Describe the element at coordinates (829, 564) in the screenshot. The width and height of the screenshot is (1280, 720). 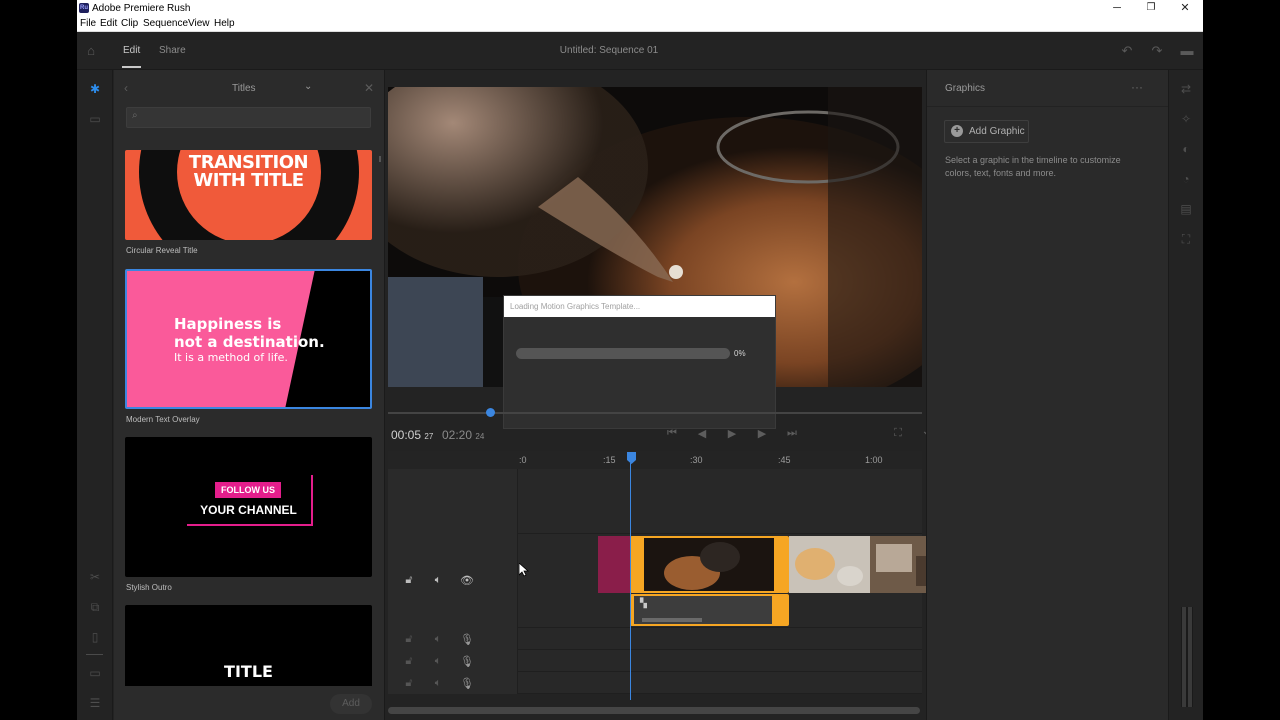
I see `video-clip` at that location.